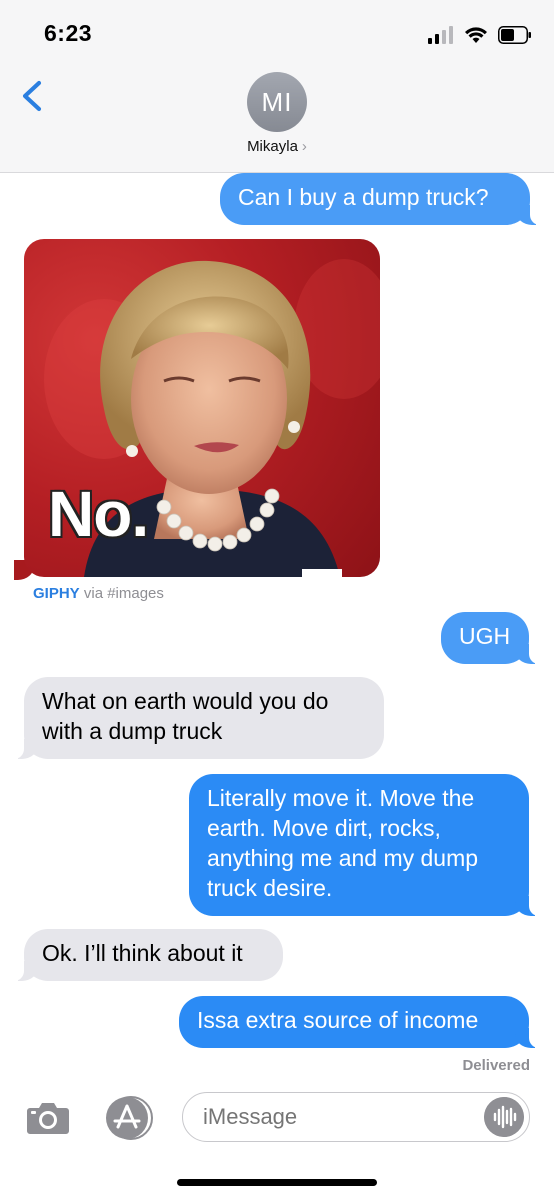 The height and width of the screenshot is (1200, 554). I want to click on delivery-status: Delivered, so click(496, 1065).